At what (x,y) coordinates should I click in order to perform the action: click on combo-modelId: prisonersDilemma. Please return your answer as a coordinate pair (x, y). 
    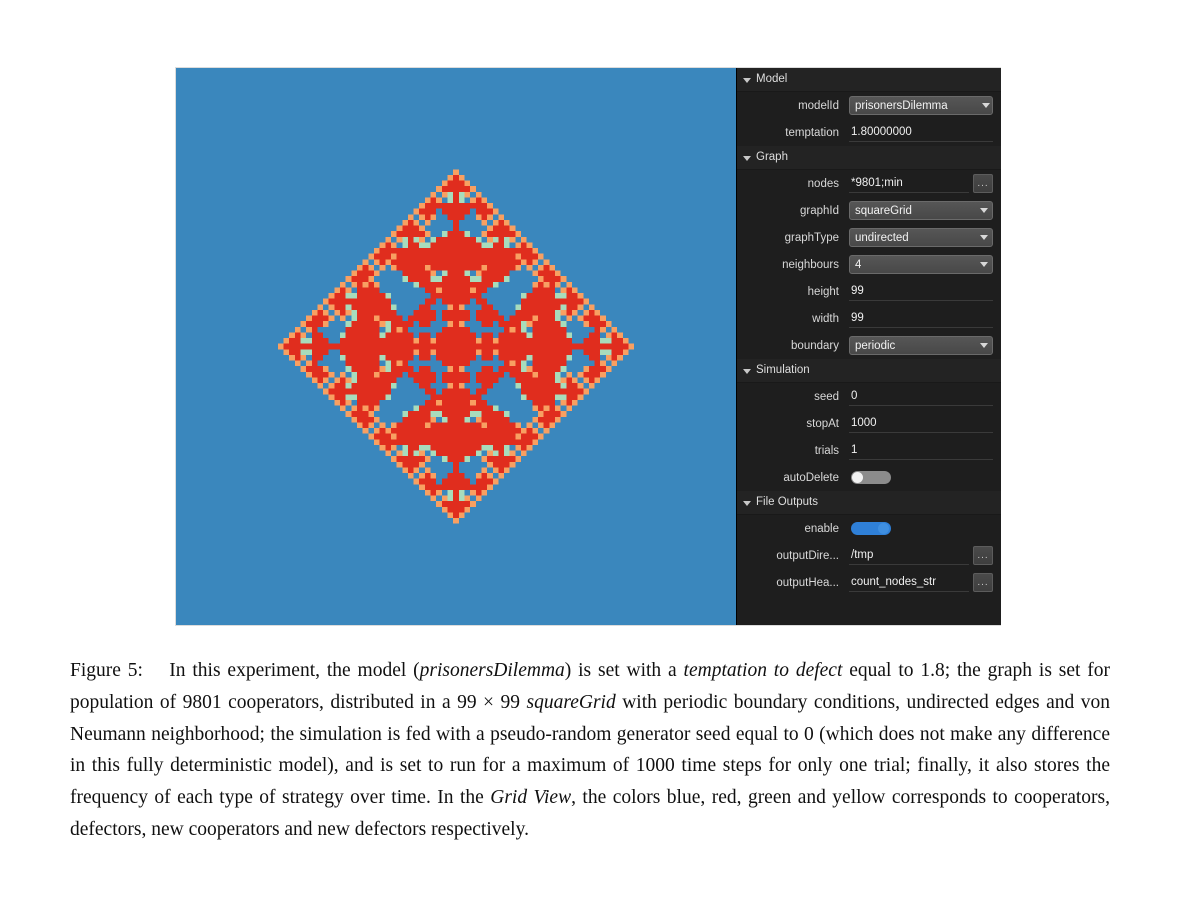
    Looking at the image, I should click on (921, 105).